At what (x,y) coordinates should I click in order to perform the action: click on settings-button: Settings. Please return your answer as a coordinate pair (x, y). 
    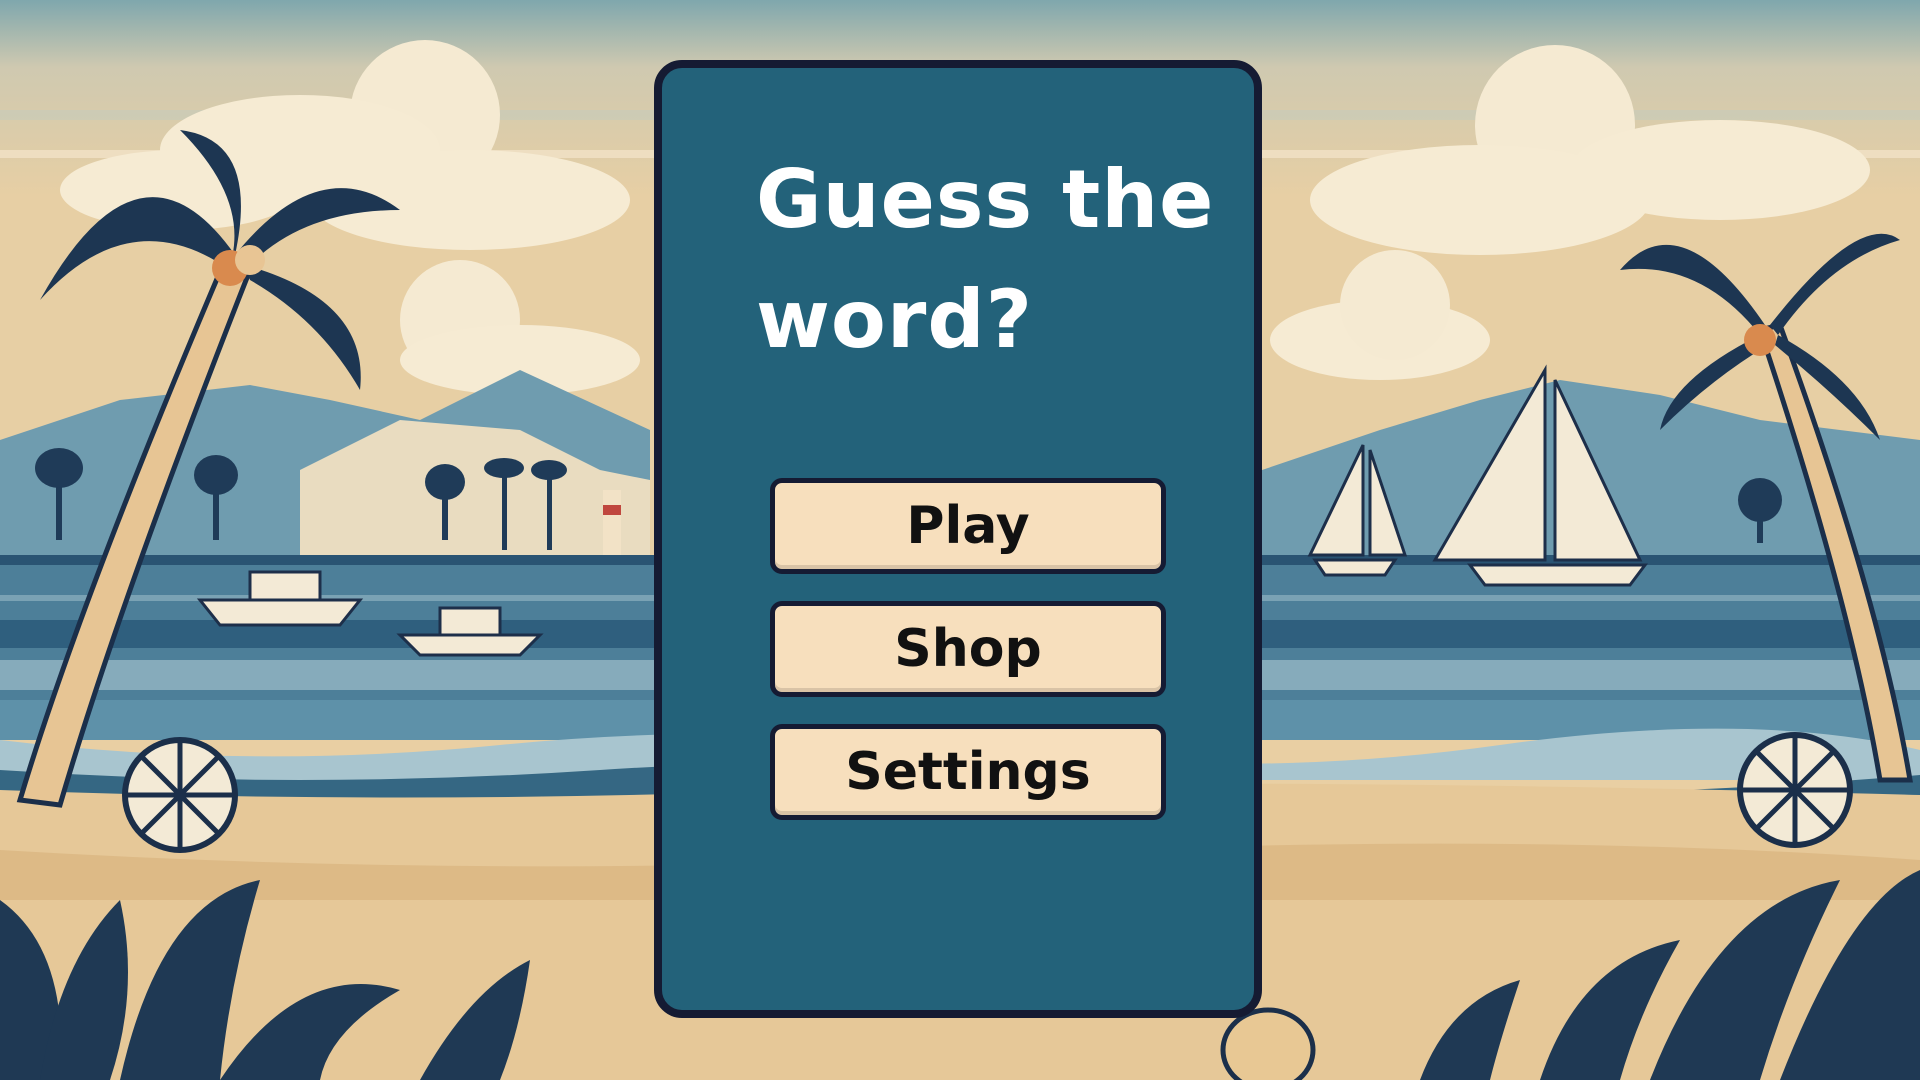
    Looking at the image, I should click on (968, 772).